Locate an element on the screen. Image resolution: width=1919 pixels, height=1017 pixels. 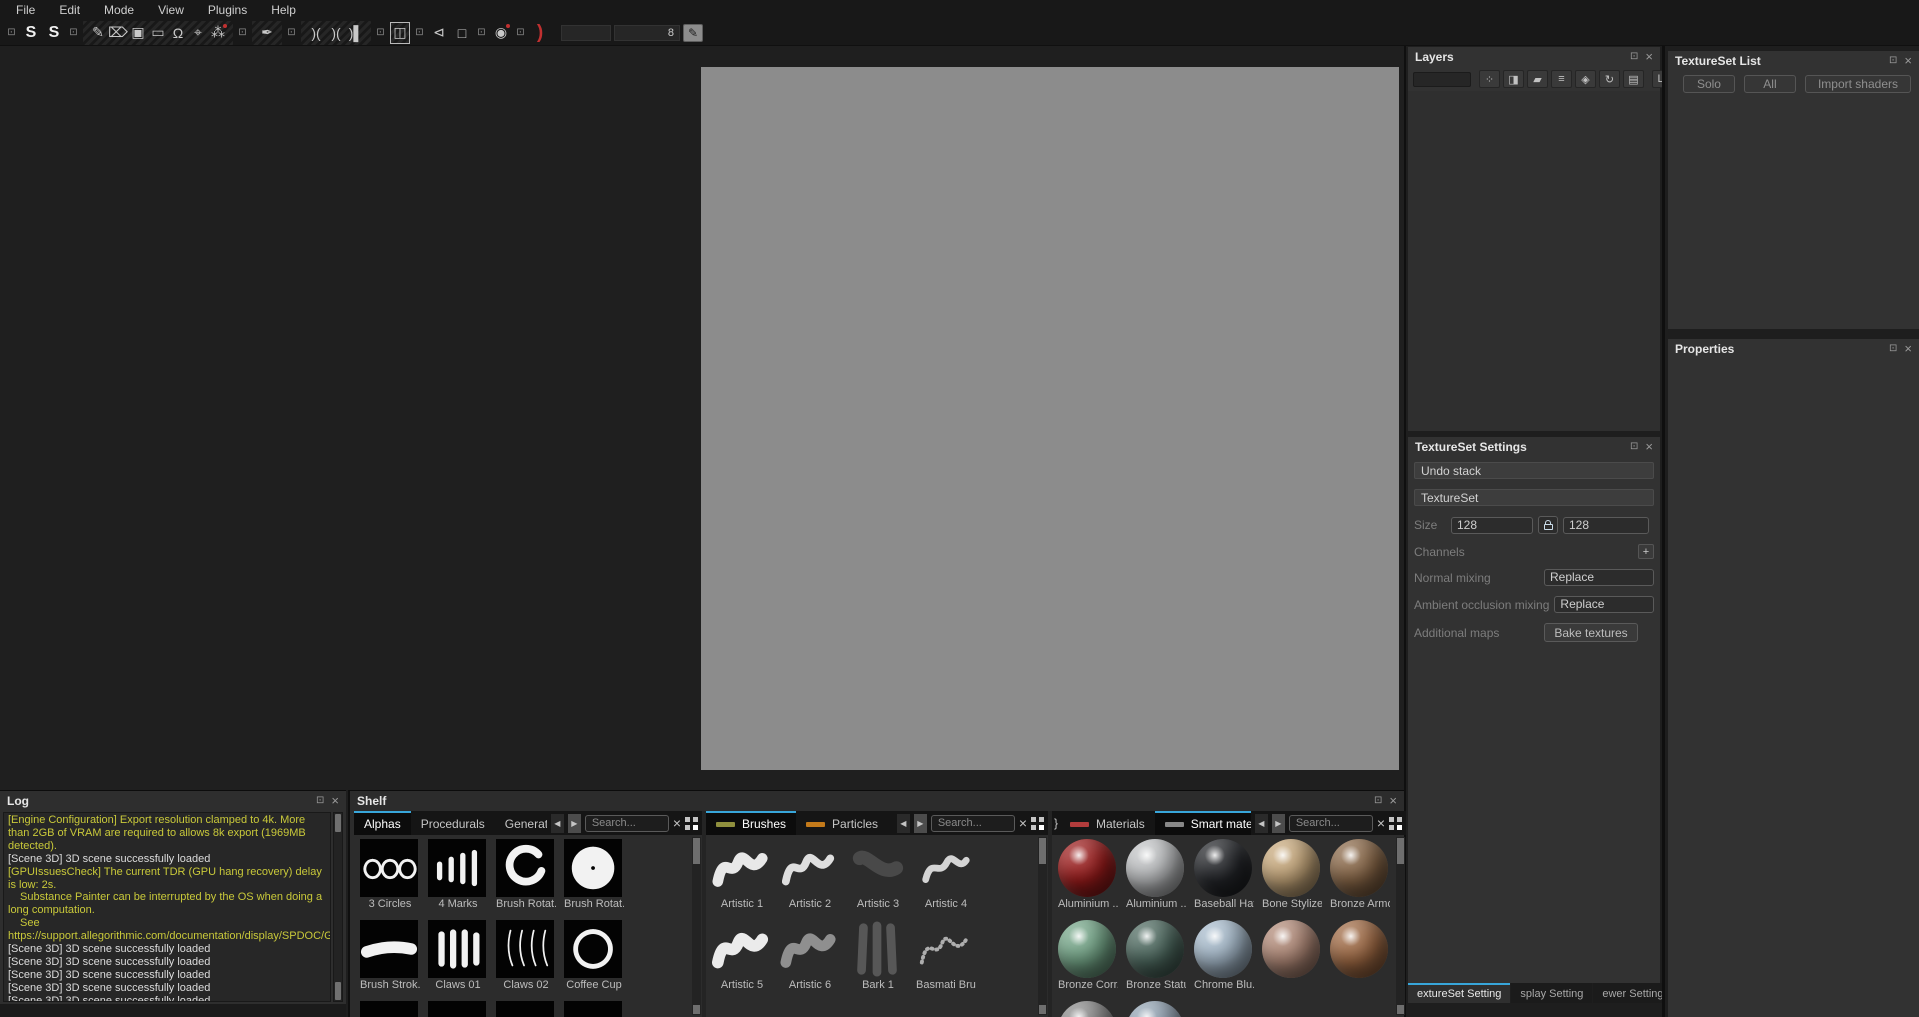
smudge-tool-icon: Ω is located at coordinates (178, 33).